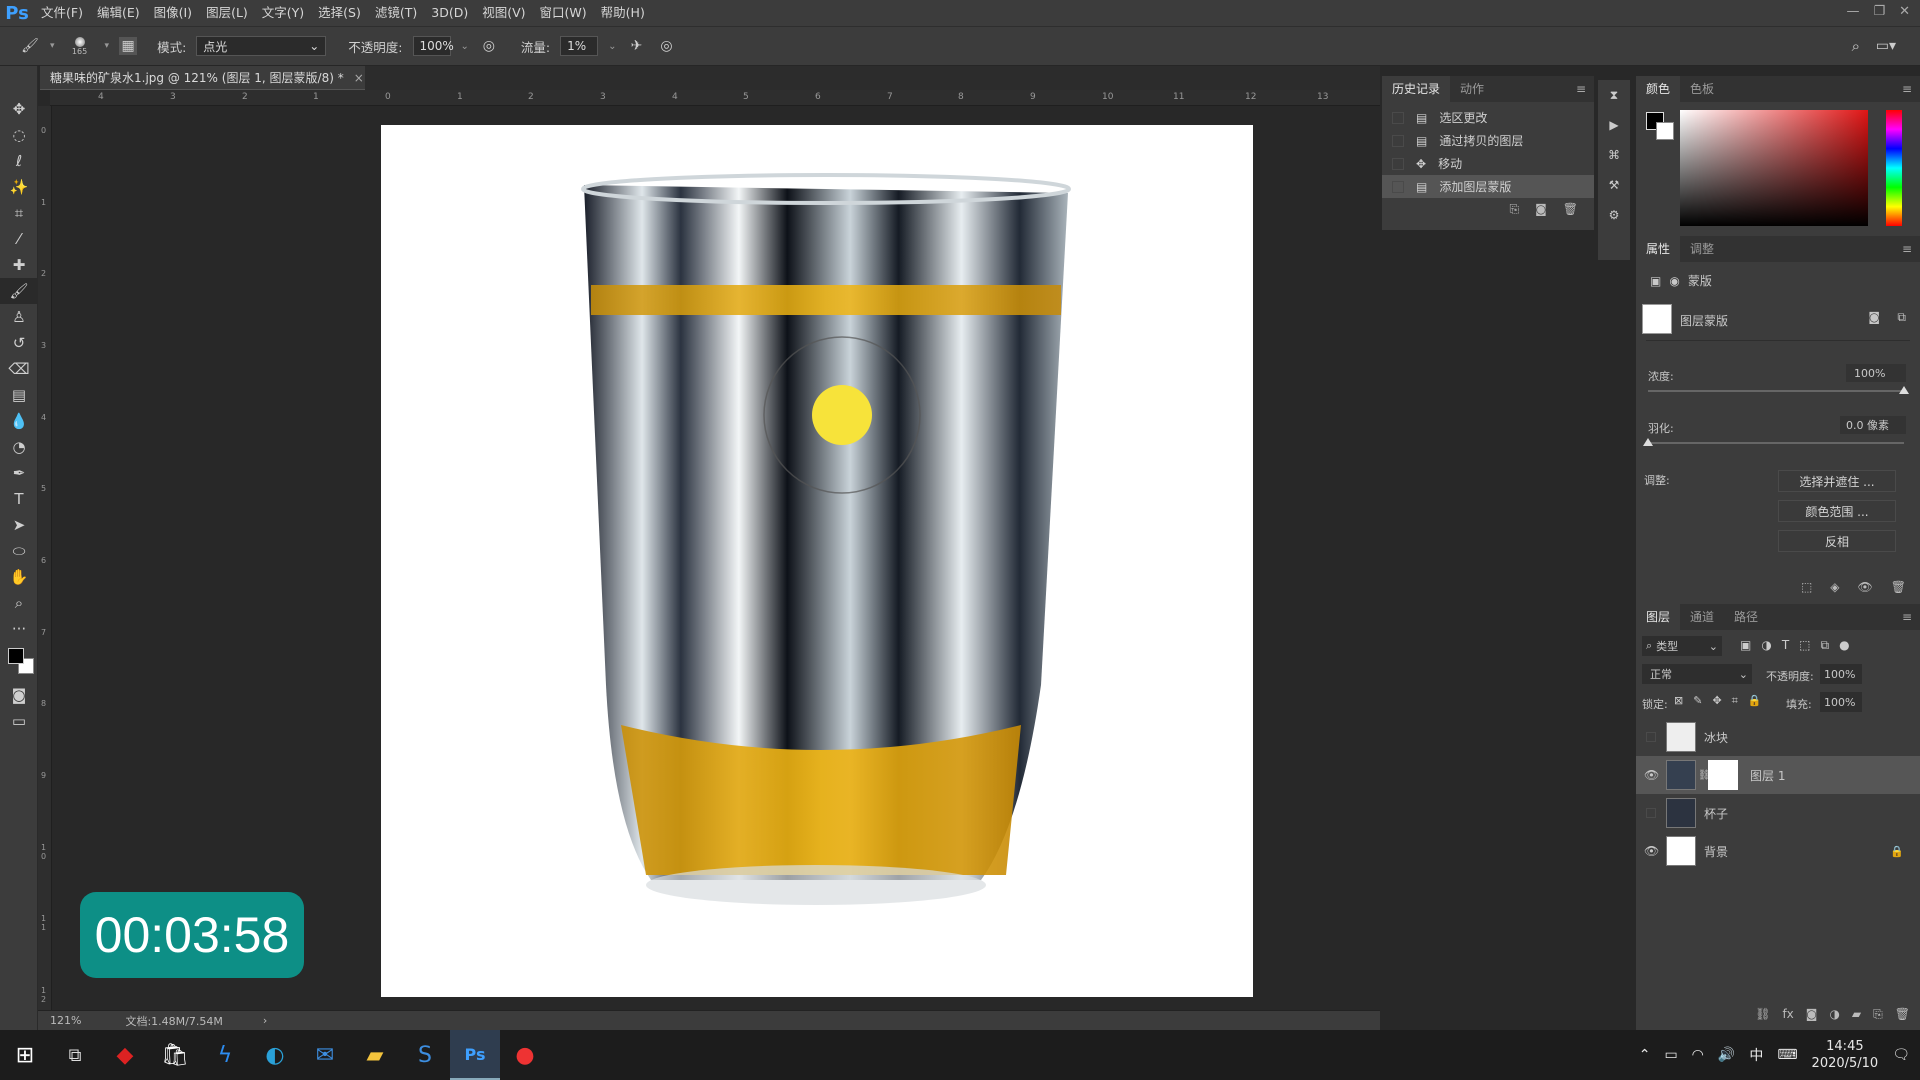 Image resolution: width=1920 pixels, height=1080 pixels. What do you see at coordinates (19, 109) in the screenshot?
I see `move-tool-icon: ✥` at bounding box center [19, 109].